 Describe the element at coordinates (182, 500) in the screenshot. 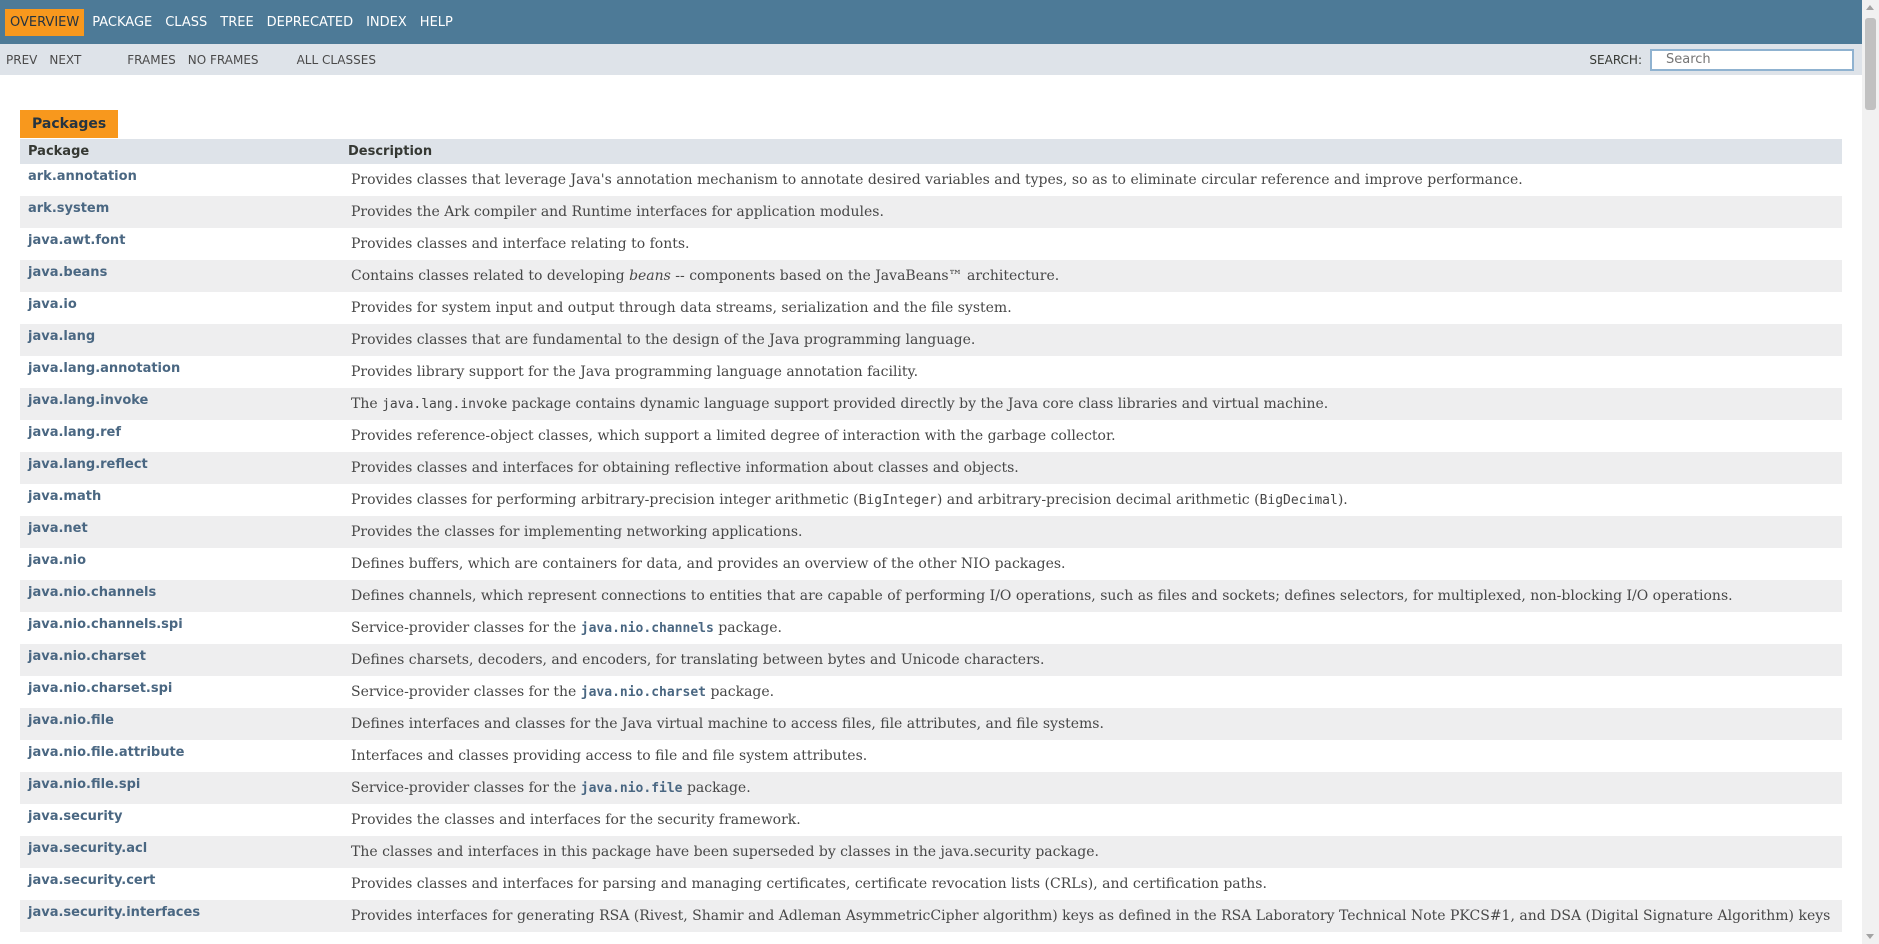

I see `package-link: java.math` at that location.